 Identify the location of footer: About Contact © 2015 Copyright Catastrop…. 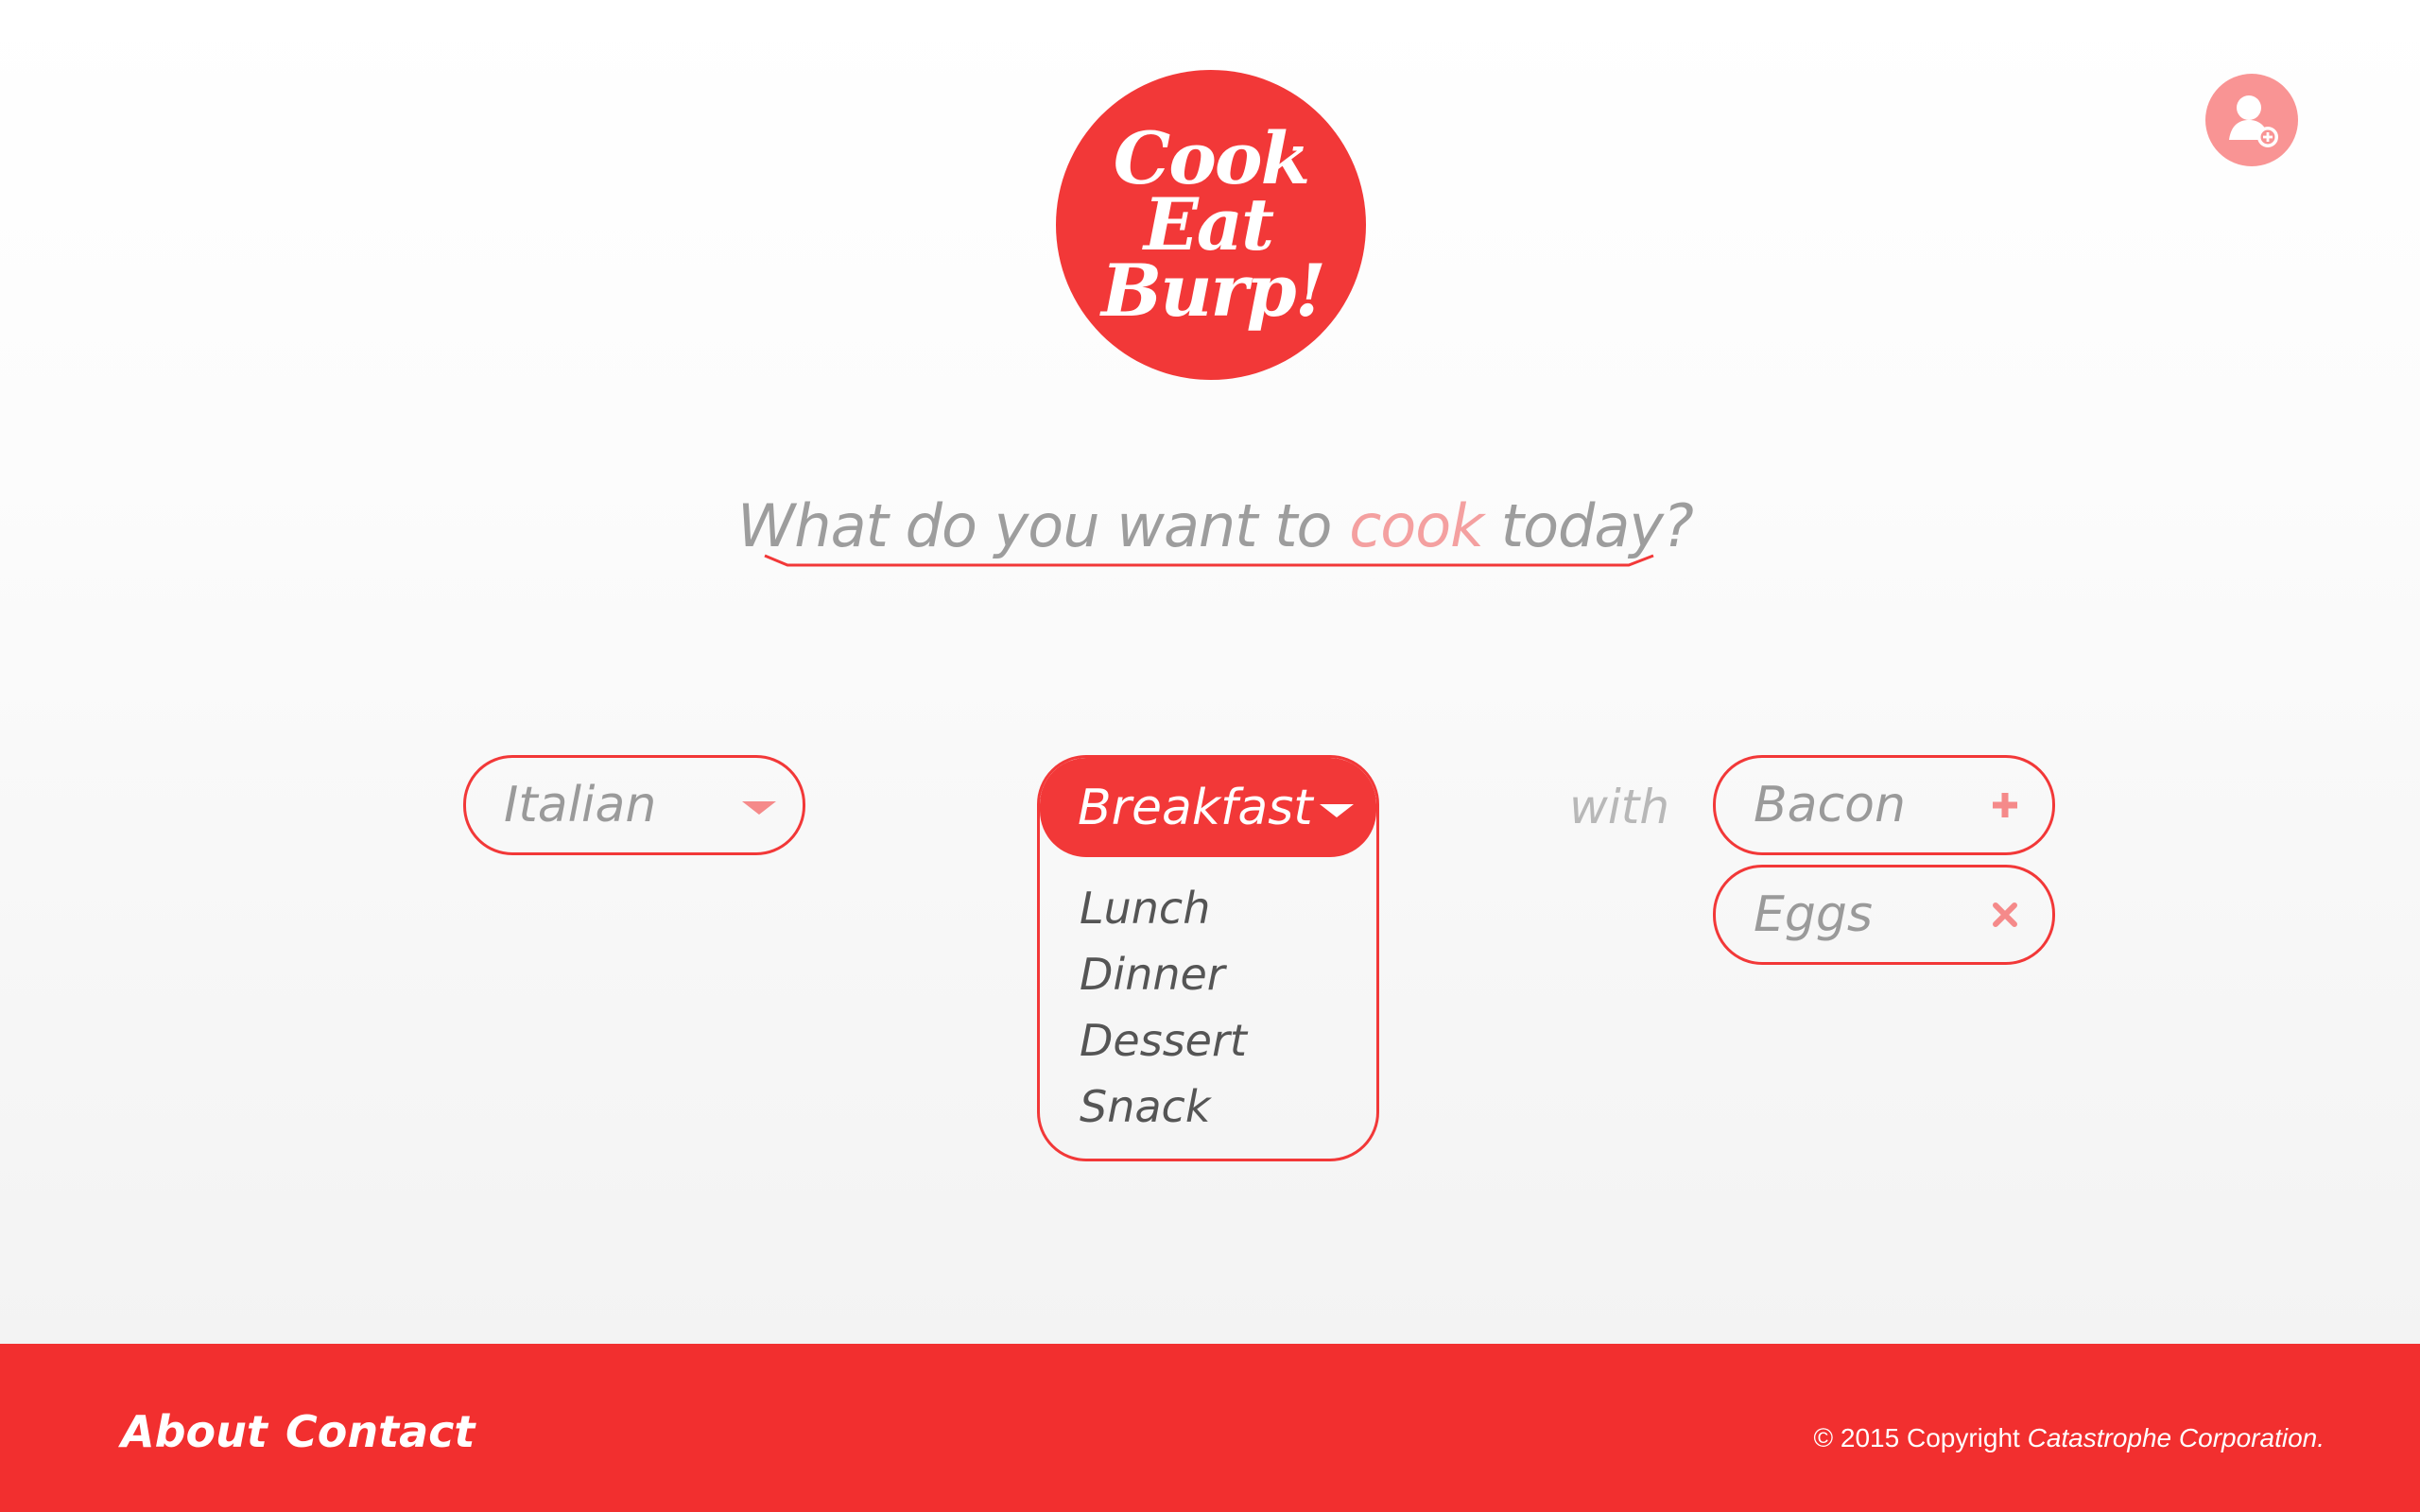
(1210, 1428).